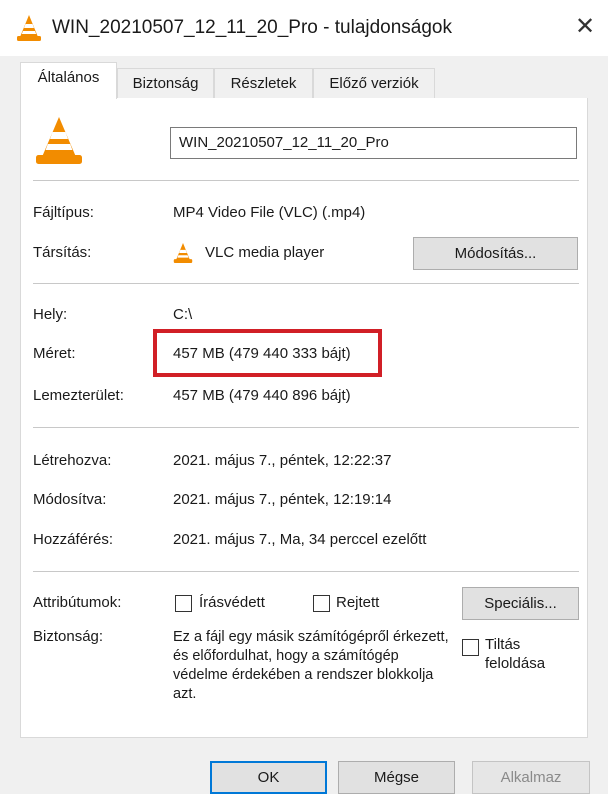 Image resolution: width=608 pixels, height=794 pixels. What do you see at coordinates (321, 603) in the screenshot?
I see `hidden-checkbox` at bounding box center [321, 603].